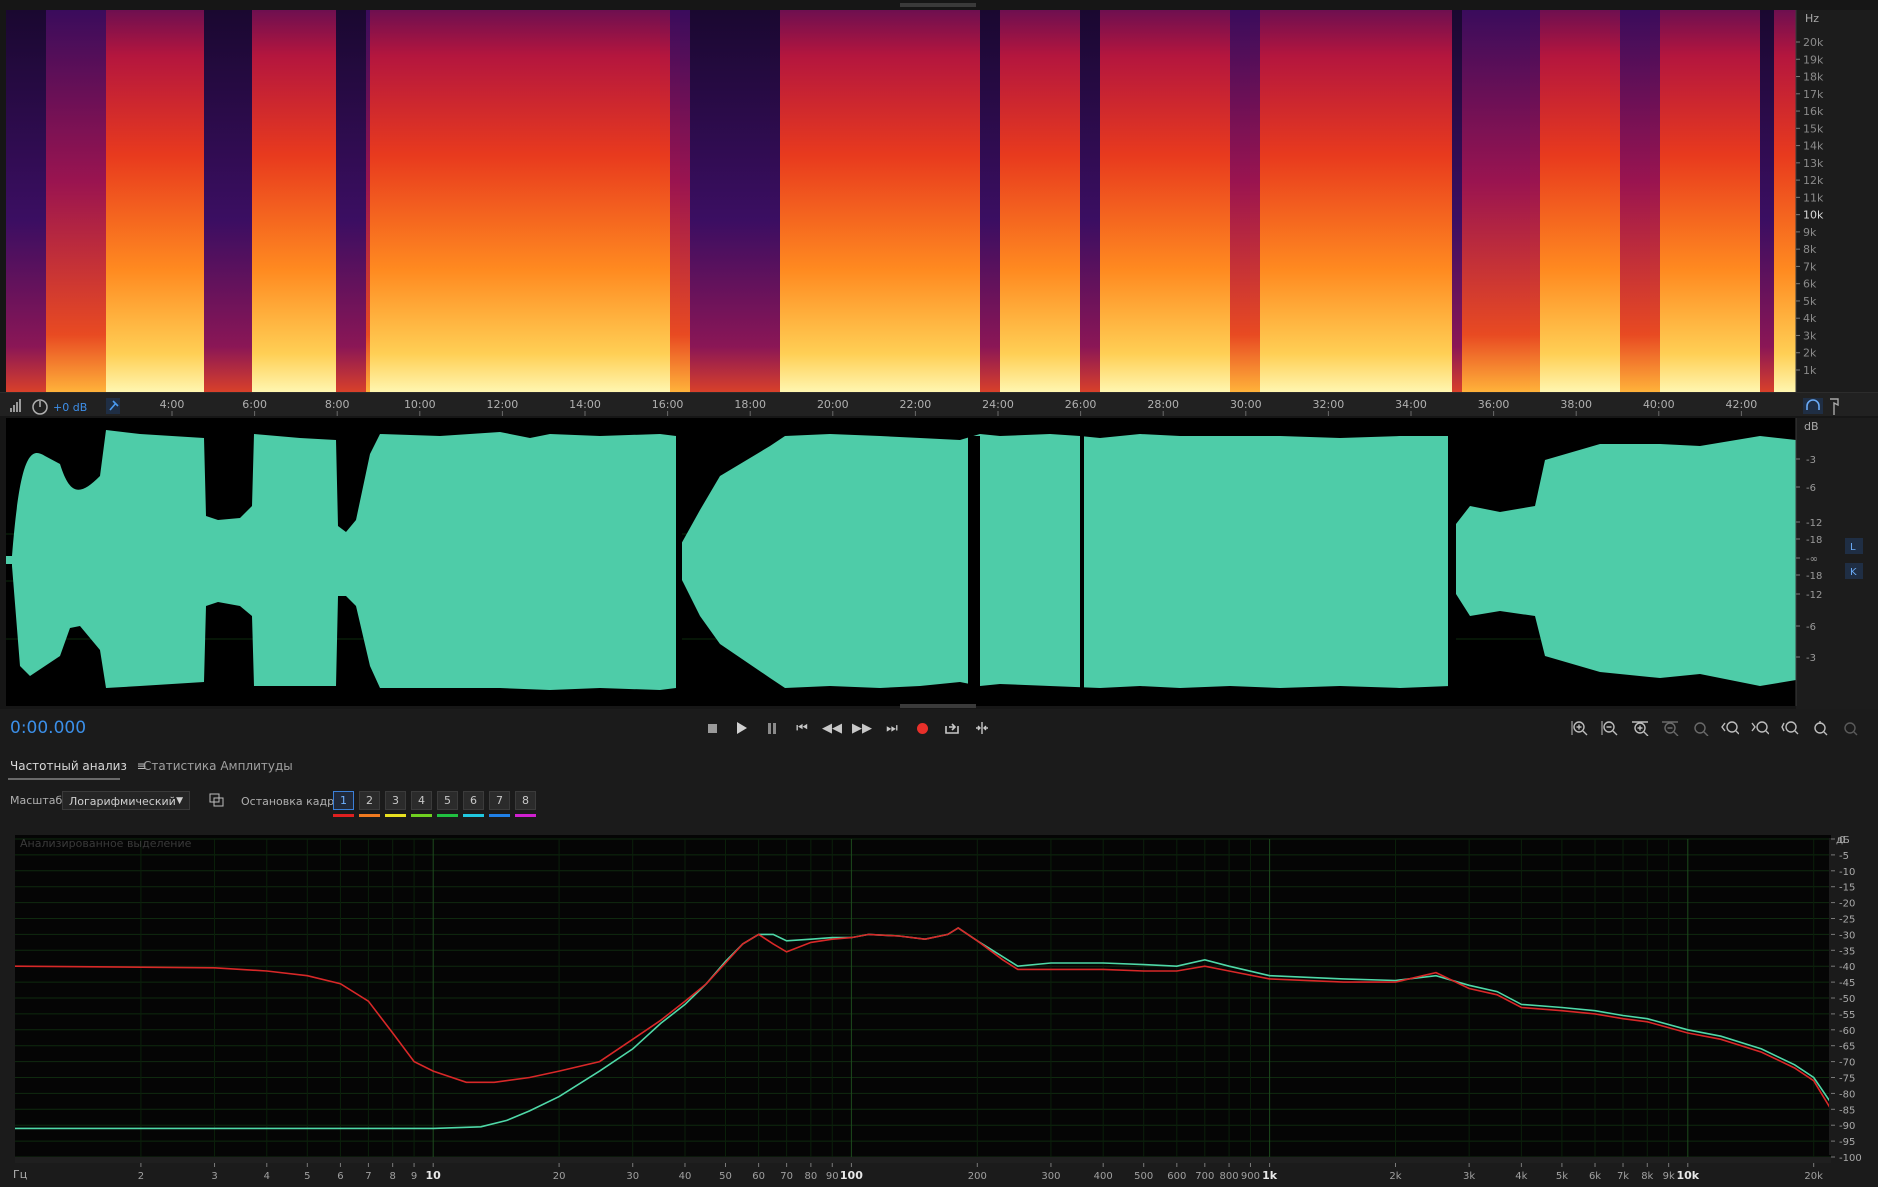 Image resolution: width=1878 pixels, height=1187 pixels. Describe the element at coordinates (1813, 128) in the screenshot. I see `spectrogram-freq-label: 15k` at that location.